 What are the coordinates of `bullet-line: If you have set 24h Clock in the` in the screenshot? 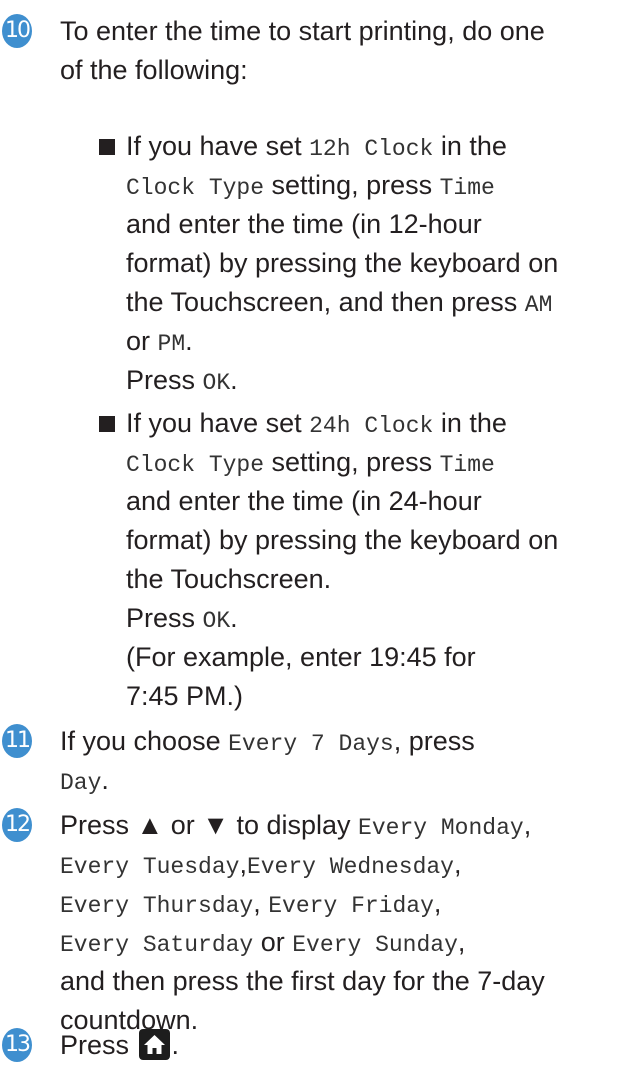 It's located at (316, 423).